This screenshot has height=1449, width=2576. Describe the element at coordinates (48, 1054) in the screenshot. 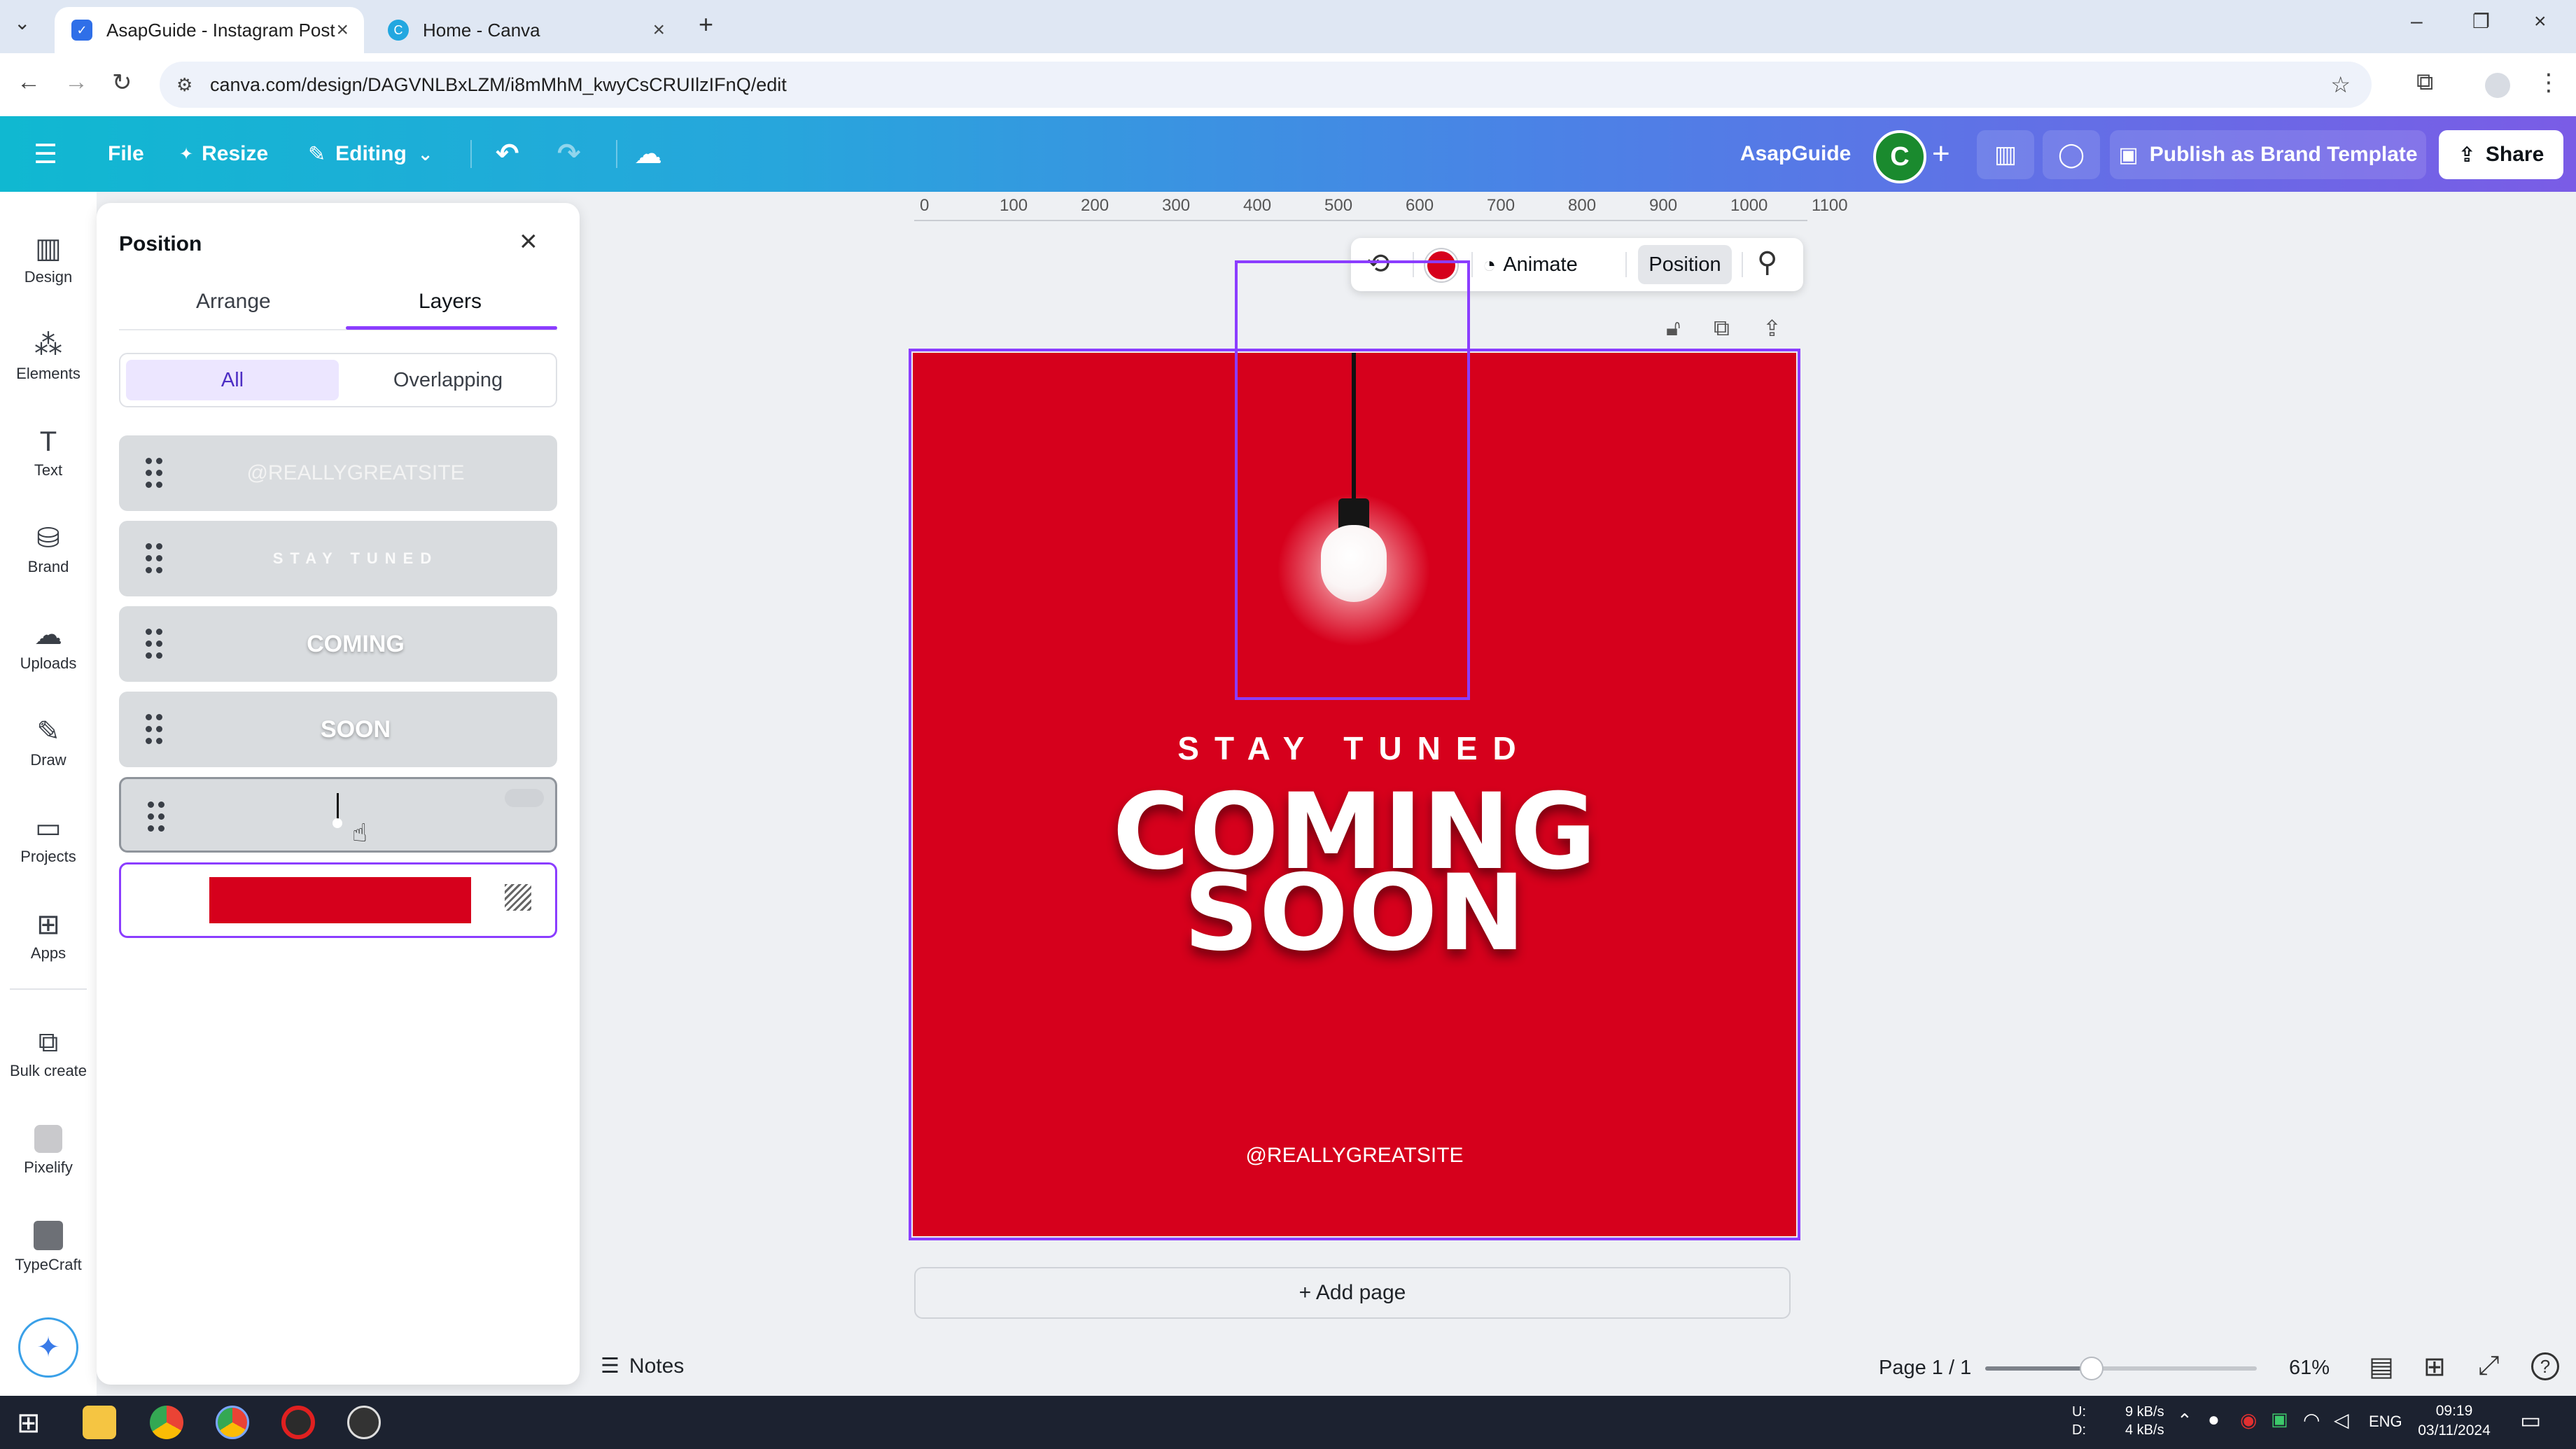

I see `sidebar-item-bulk-create: ⧉ Bulk create` at that location.